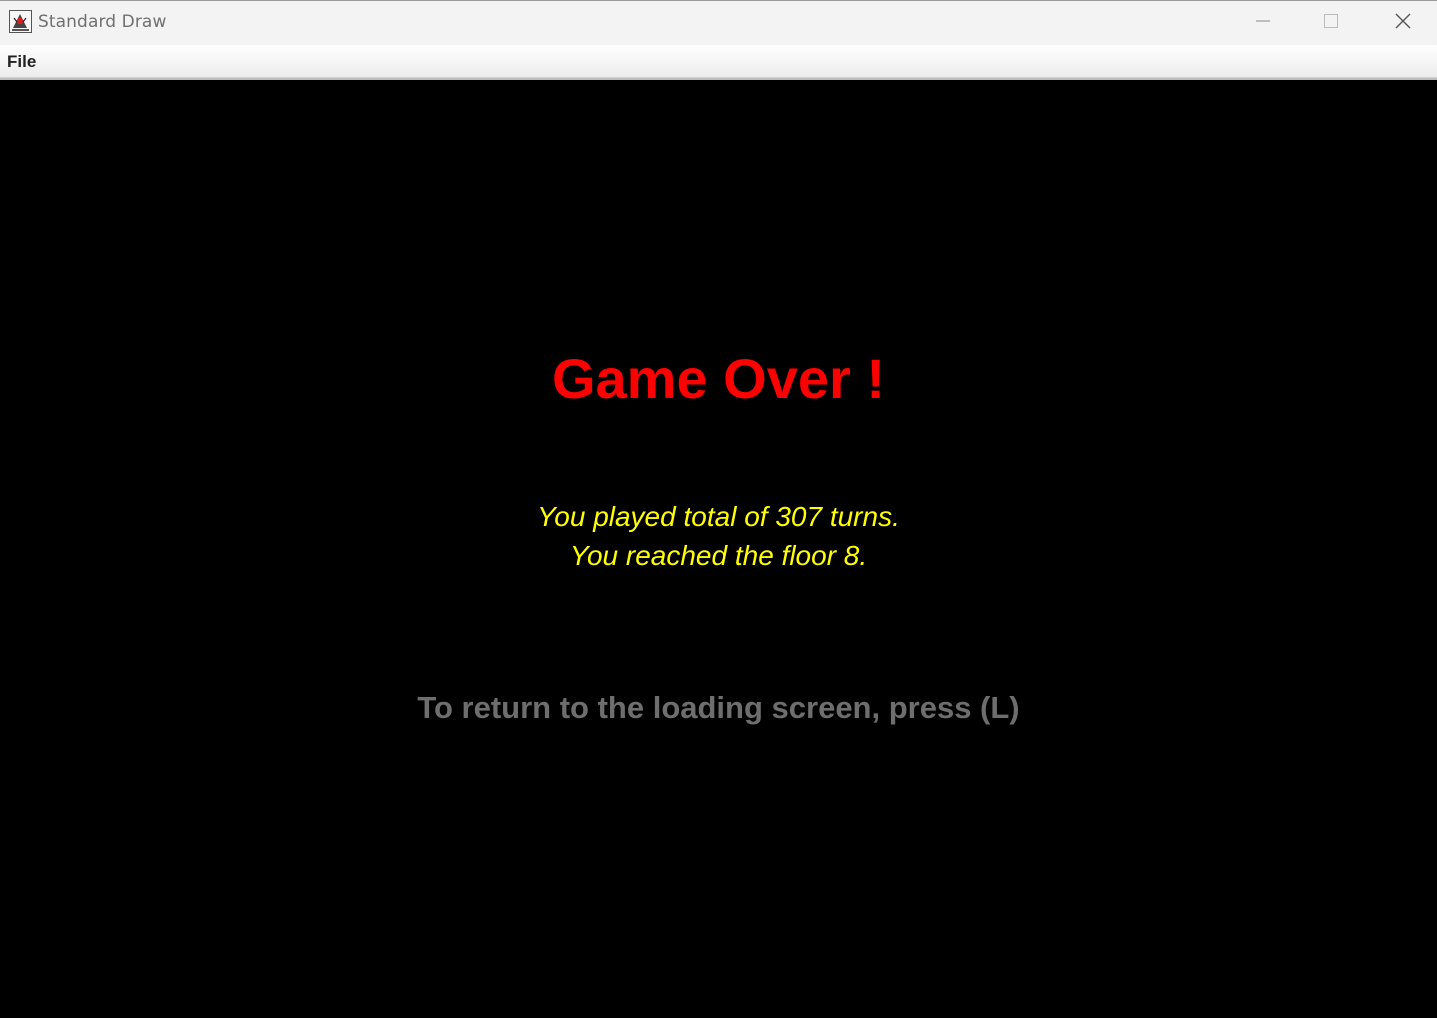 The image size is (1437, 1018). What do you see at coordinates (102, 22) in the screenshot?
I see `window-title: Standard Draw` at bounding box center [102, 22].